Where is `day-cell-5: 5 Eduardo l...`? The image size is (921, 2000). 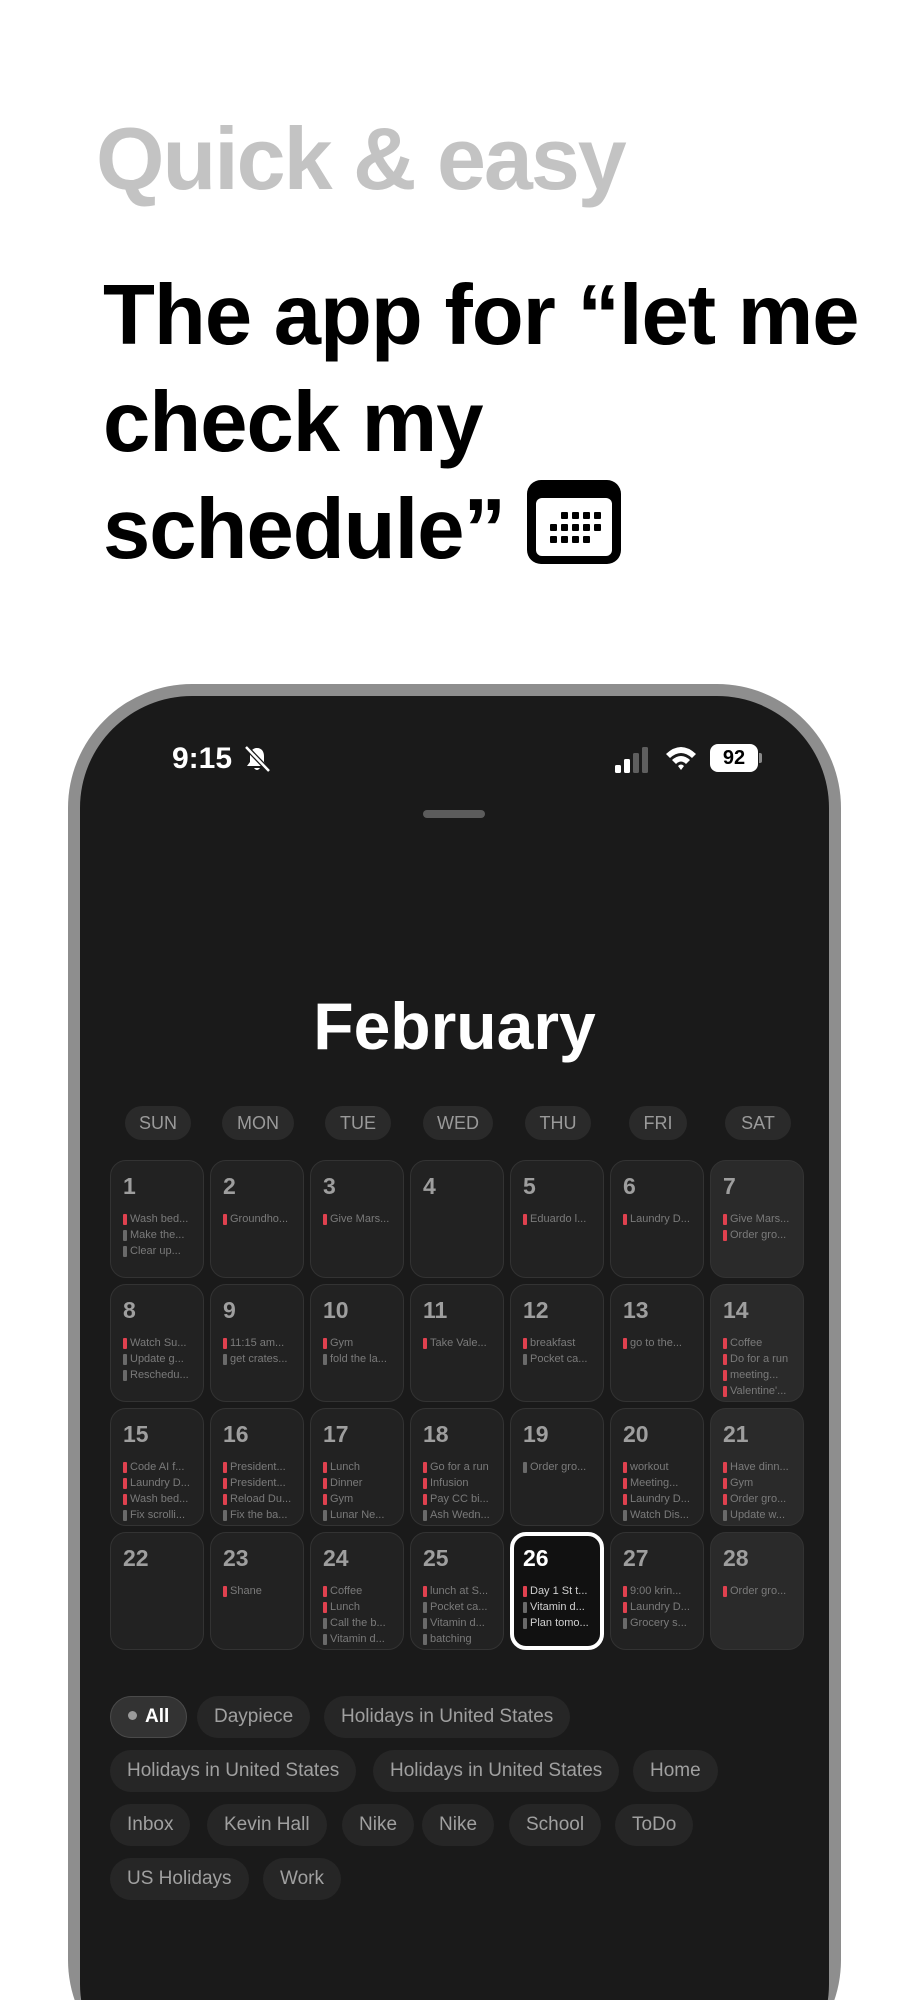 day-cell-5: 5 Eduardo l... is located at coordinates (557, 1219).